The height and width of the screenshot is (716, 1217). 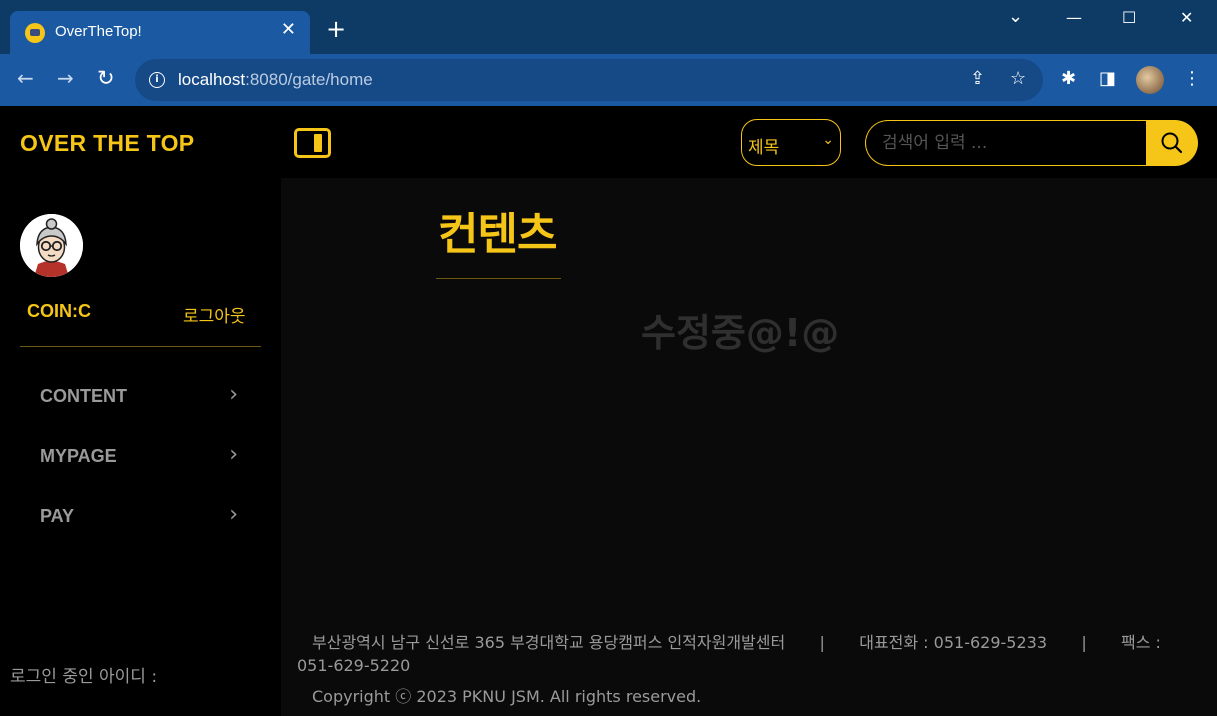 I want to click on tab-title: OverTheTop!, so click(x=98, y=31).